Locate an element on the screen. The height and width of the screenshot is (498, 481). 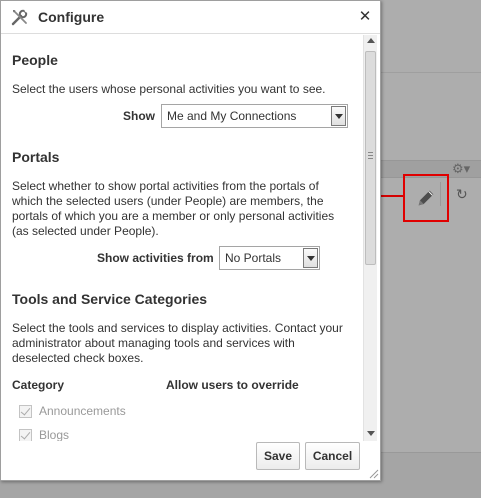
show-select-value: Me and My Connections is located at coordinates (232, 116).